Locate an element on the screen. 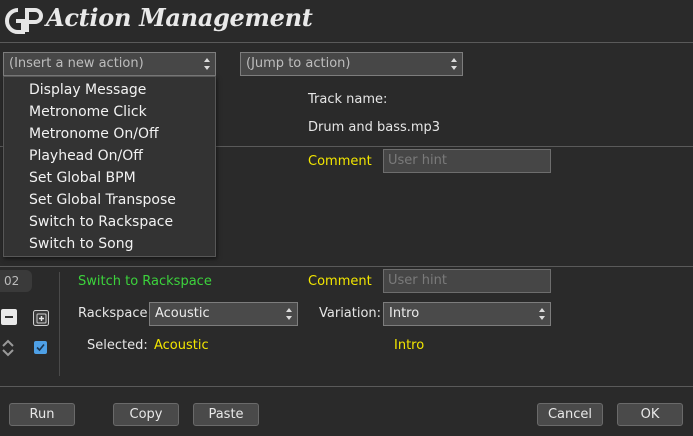  action-enabled-checkbox is located at coordinates (40, 347).